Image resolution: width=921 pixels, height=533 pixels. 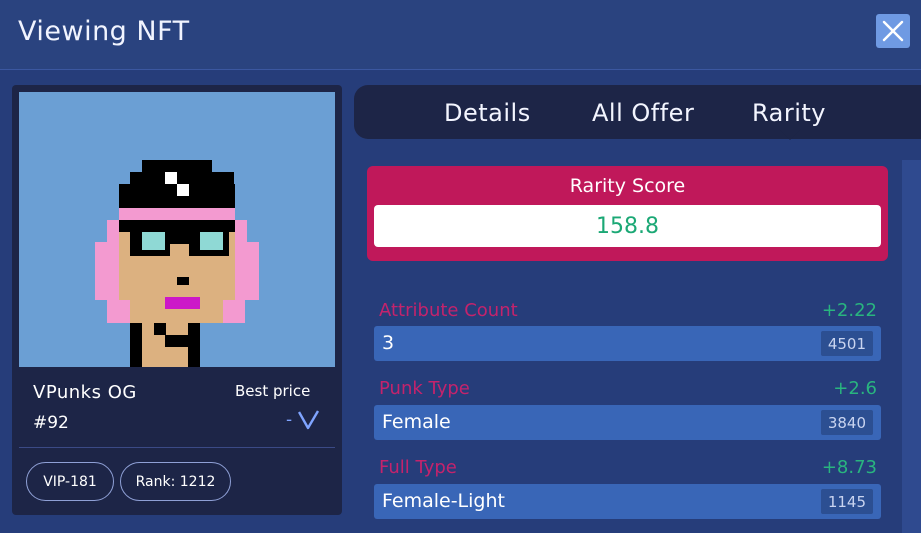 What do you see at coordinates (85, 392) in the screenshot?
I see `nft-name: VPunks OG` at bounding box center [85, 392].